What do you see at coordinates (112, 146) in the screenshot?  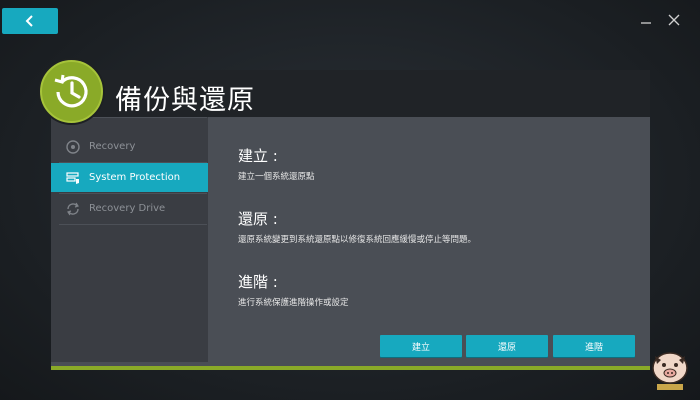 I see `sidebar-item-label: Recovery` at bounding box center [112, 146].